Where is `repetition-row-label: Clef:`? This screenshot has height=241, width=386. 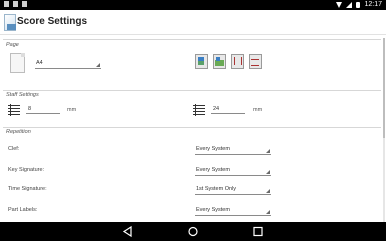
repetition-row-label: Clef: is located at coordinates (14, 149).